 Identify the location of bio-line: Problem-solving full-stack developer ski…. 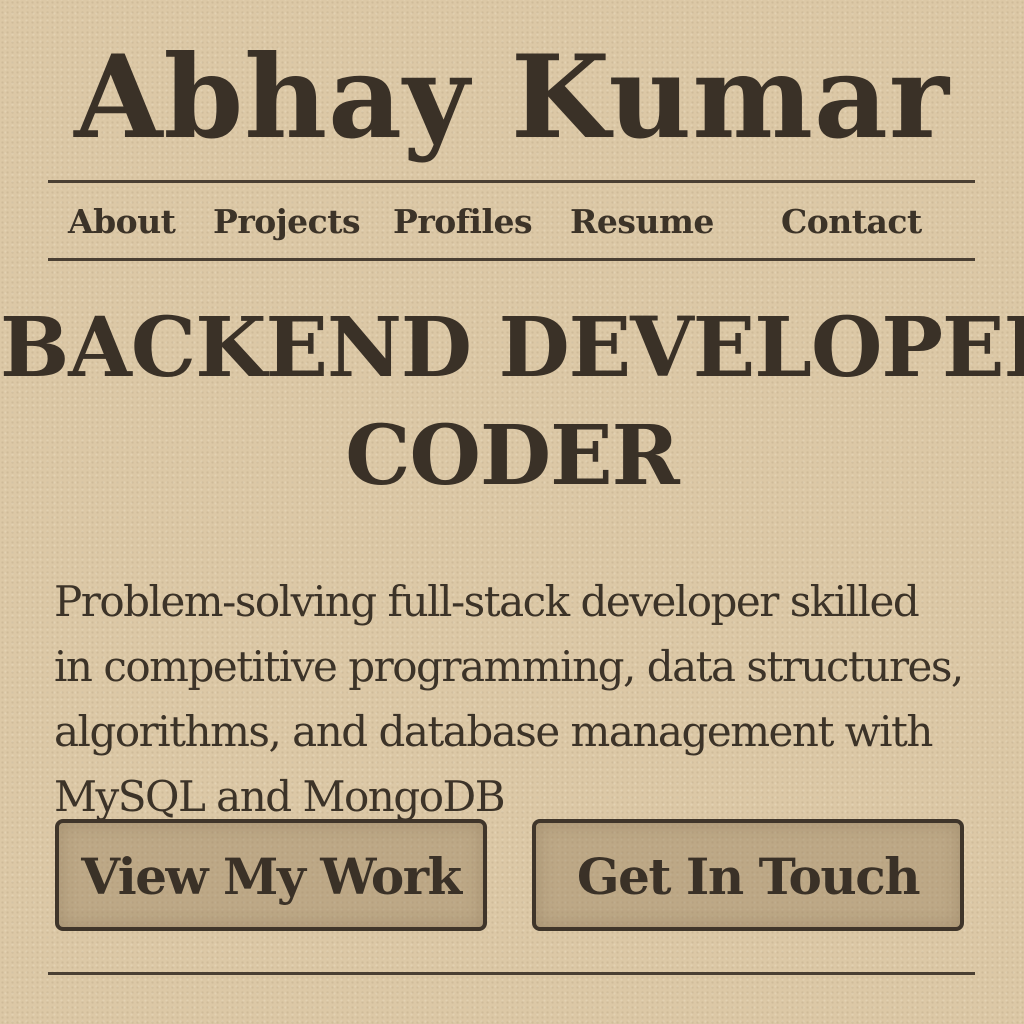
(487, 601).